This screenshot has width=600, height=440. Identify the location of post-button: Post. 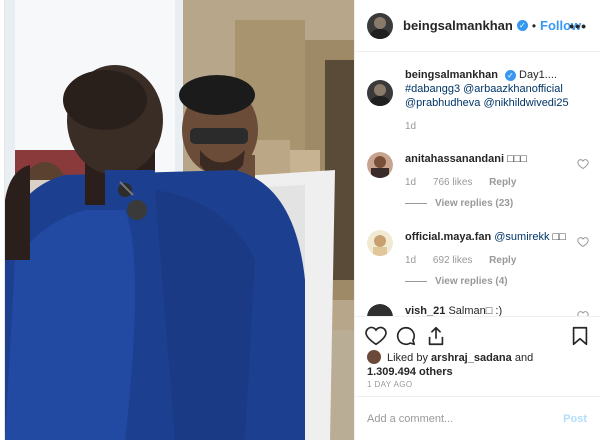
(575, 419).